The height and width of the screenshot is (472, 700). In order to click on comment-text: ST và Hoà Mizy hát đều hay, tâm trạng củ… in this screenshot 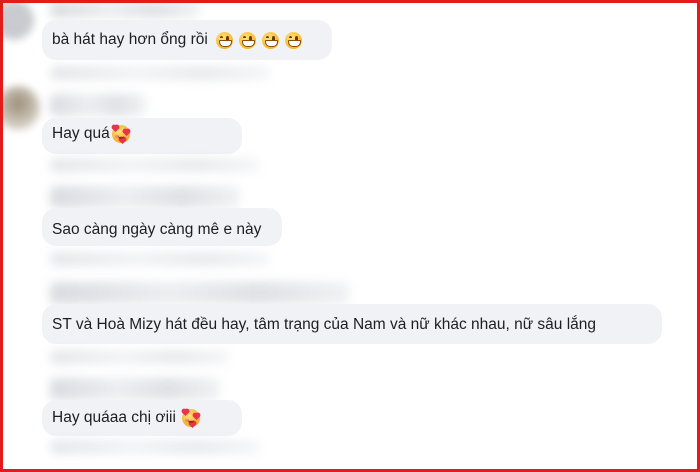, I will do `click(324, 325)`.